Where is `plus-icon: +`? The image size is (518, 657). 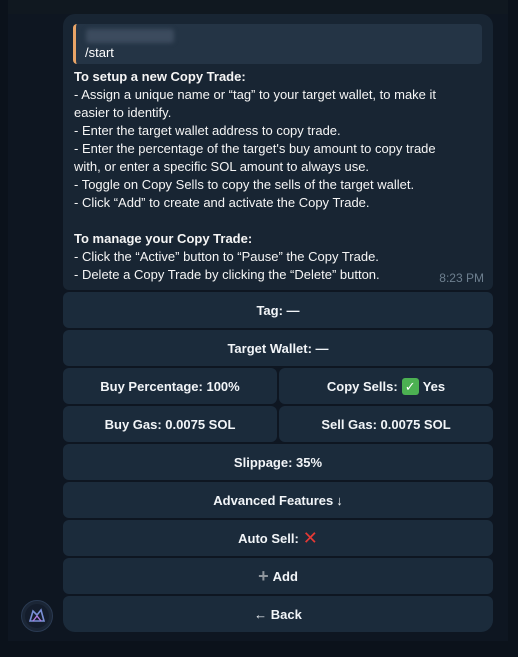
plus-icon: + is located at coordinates (263, 575).